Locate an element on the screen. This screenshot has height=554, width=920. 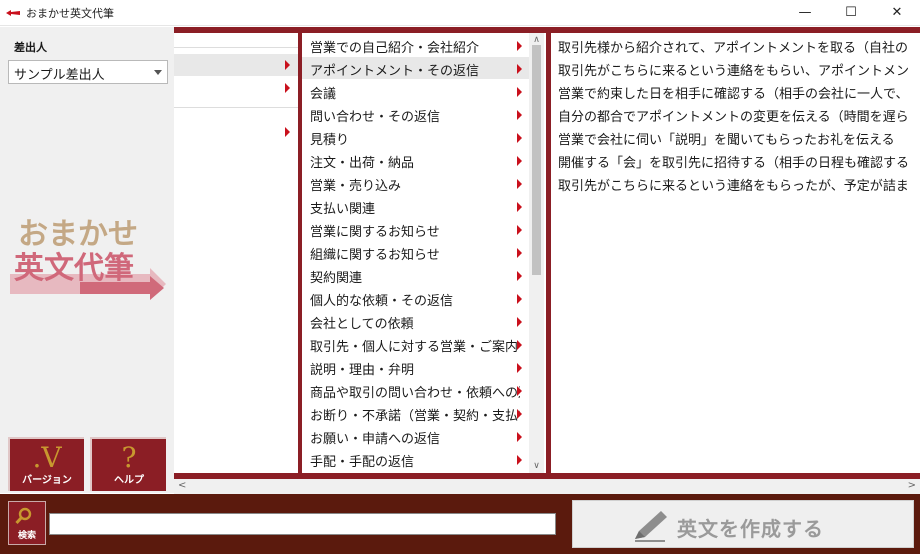
scroll-down-icon: ∨ is located at coordinates (536, 466).